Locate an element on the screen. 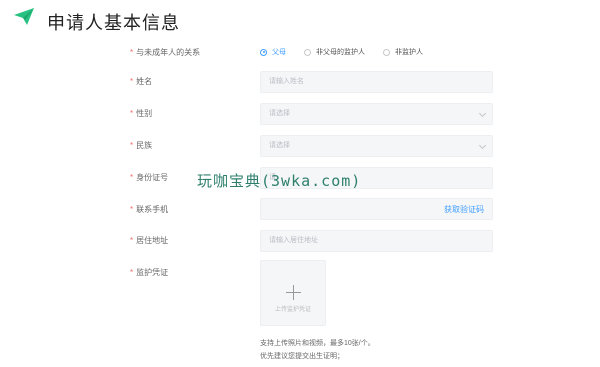  paper-plane-logo-icon is located at coordinates (24, 16).